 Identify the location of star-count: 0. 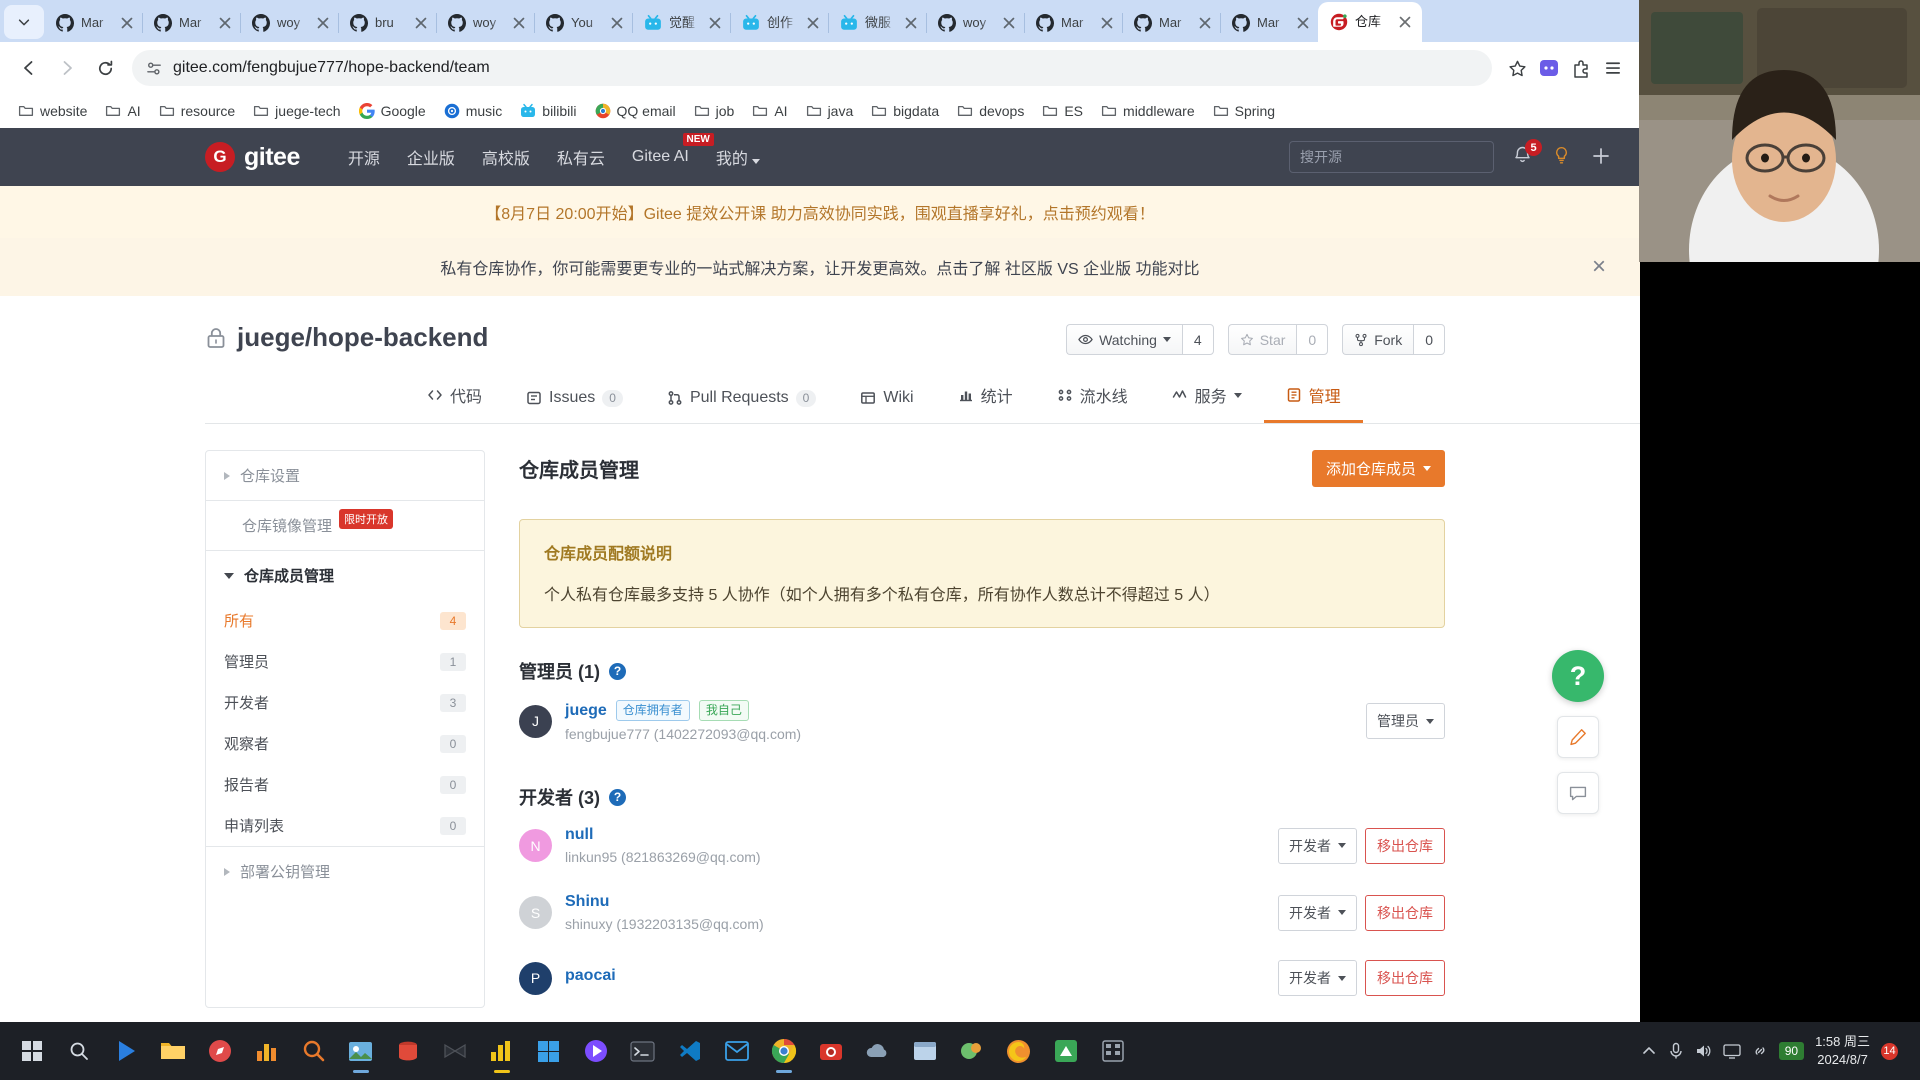
(1312, 339).